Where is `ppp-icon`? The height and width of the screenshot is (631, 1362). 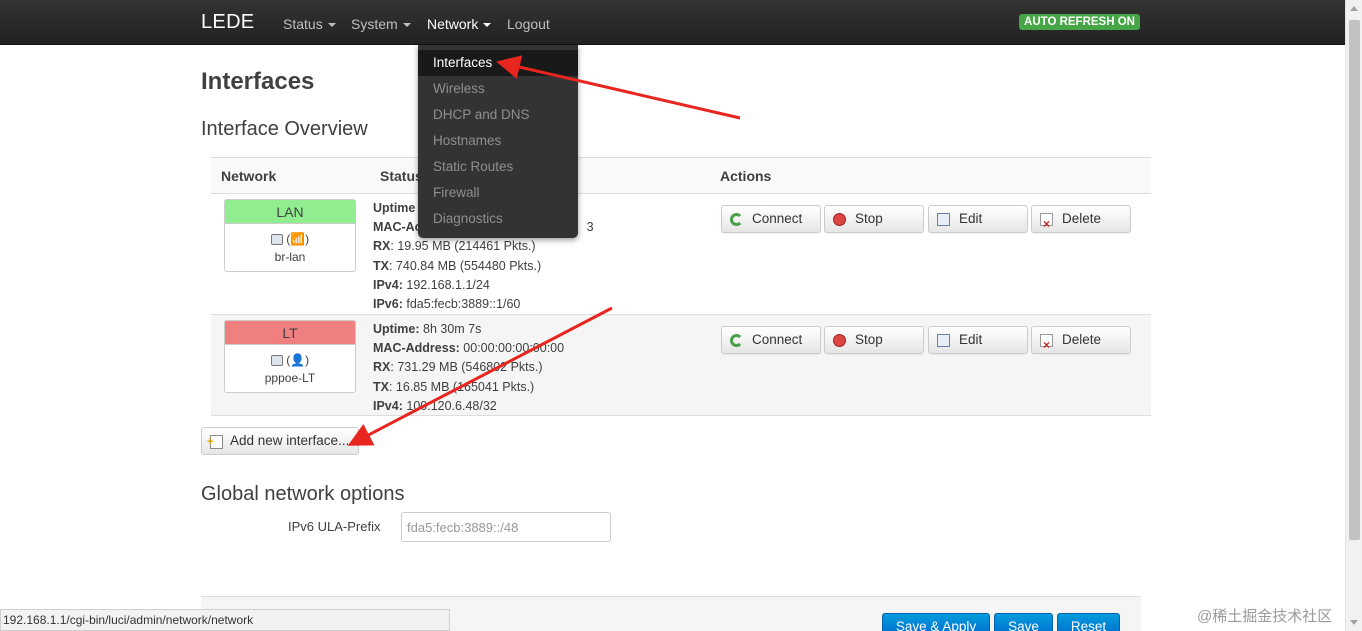 ppp-icon is located at coordinates (276, 361).